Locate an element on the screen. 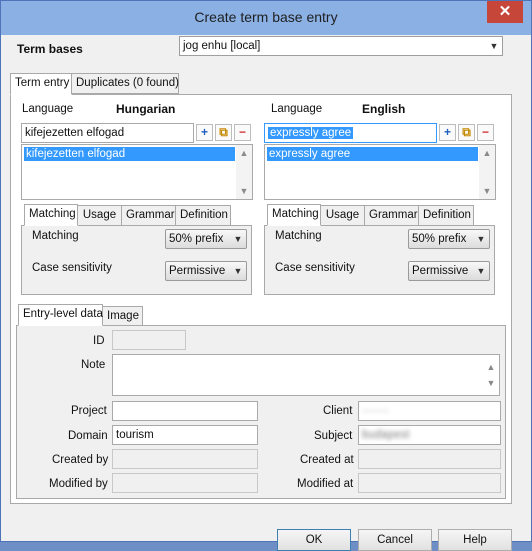  right-case-value: Permissive is located at coordinates (440, 271).